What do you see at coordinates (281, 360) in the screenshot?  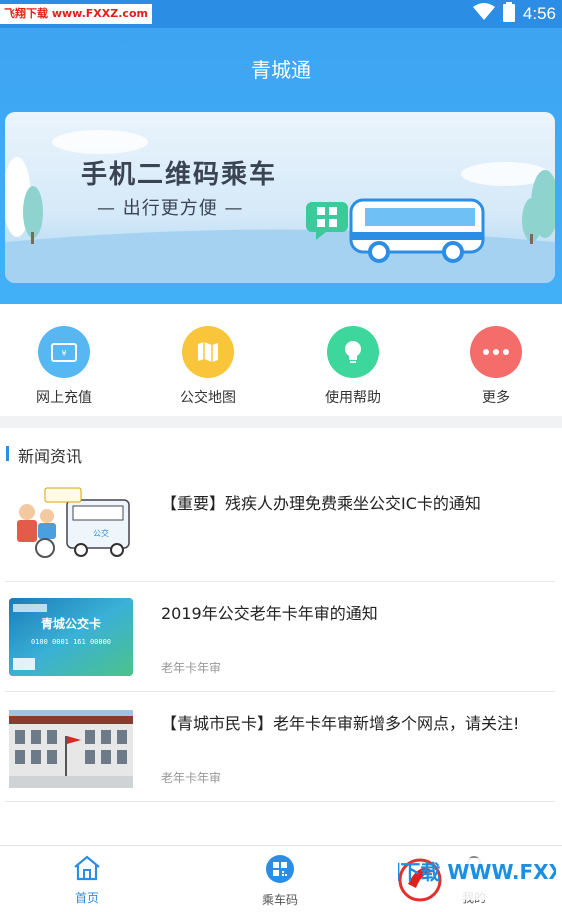 I see `quick-actions: ¥ 网上充值 公交地图 使用帮助 更多` at bounding box center [281, 360].